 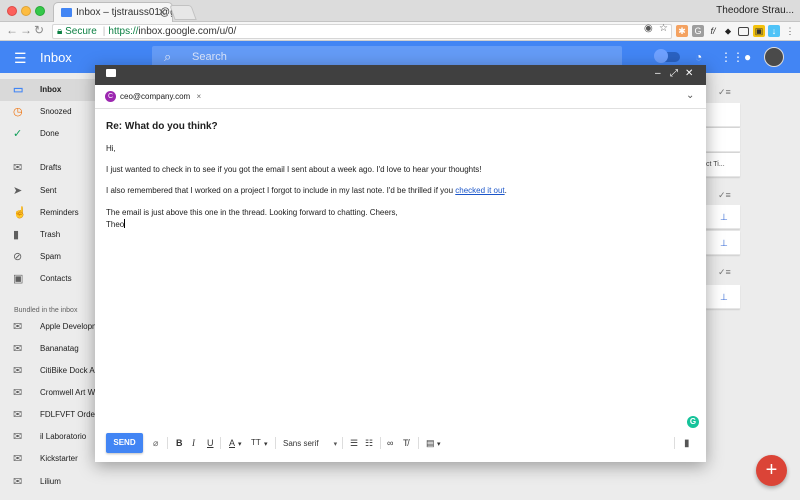 I want to click on recipient-field: C ceo@company.com × ⌄, so click(x=400, y=97).